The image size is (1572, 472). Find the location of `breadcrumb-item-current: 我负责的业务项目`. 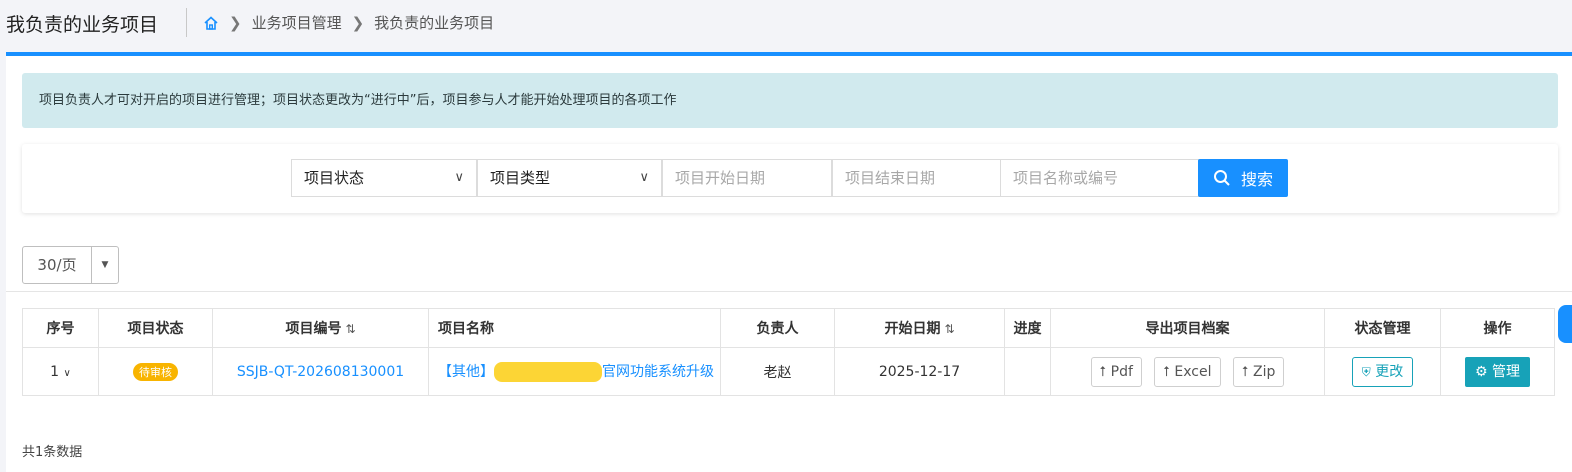

breadcrumb-item-current: 我负责的业务项目 is located at coordinates (434, 23).